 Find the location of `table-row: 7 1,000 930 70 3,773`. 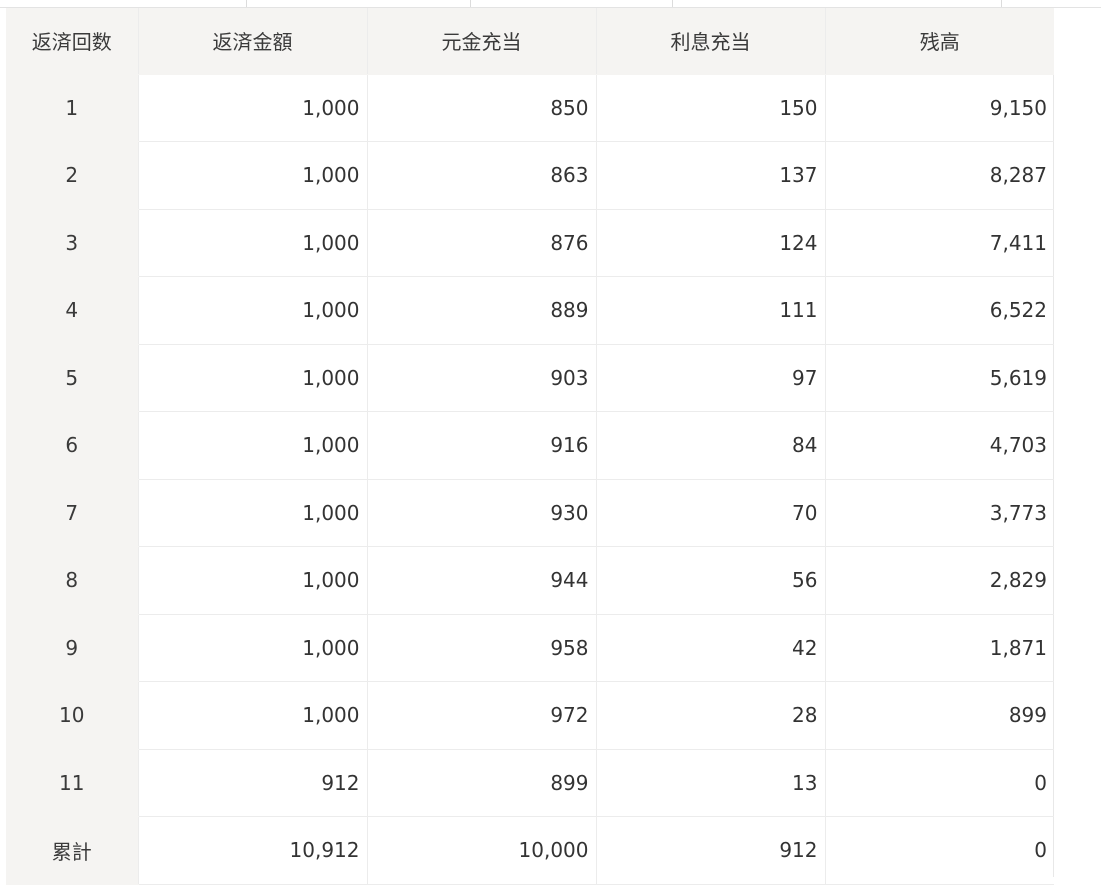

table-row: 7 1,000 930 70 3,773 is located at coordinates (530, 513).